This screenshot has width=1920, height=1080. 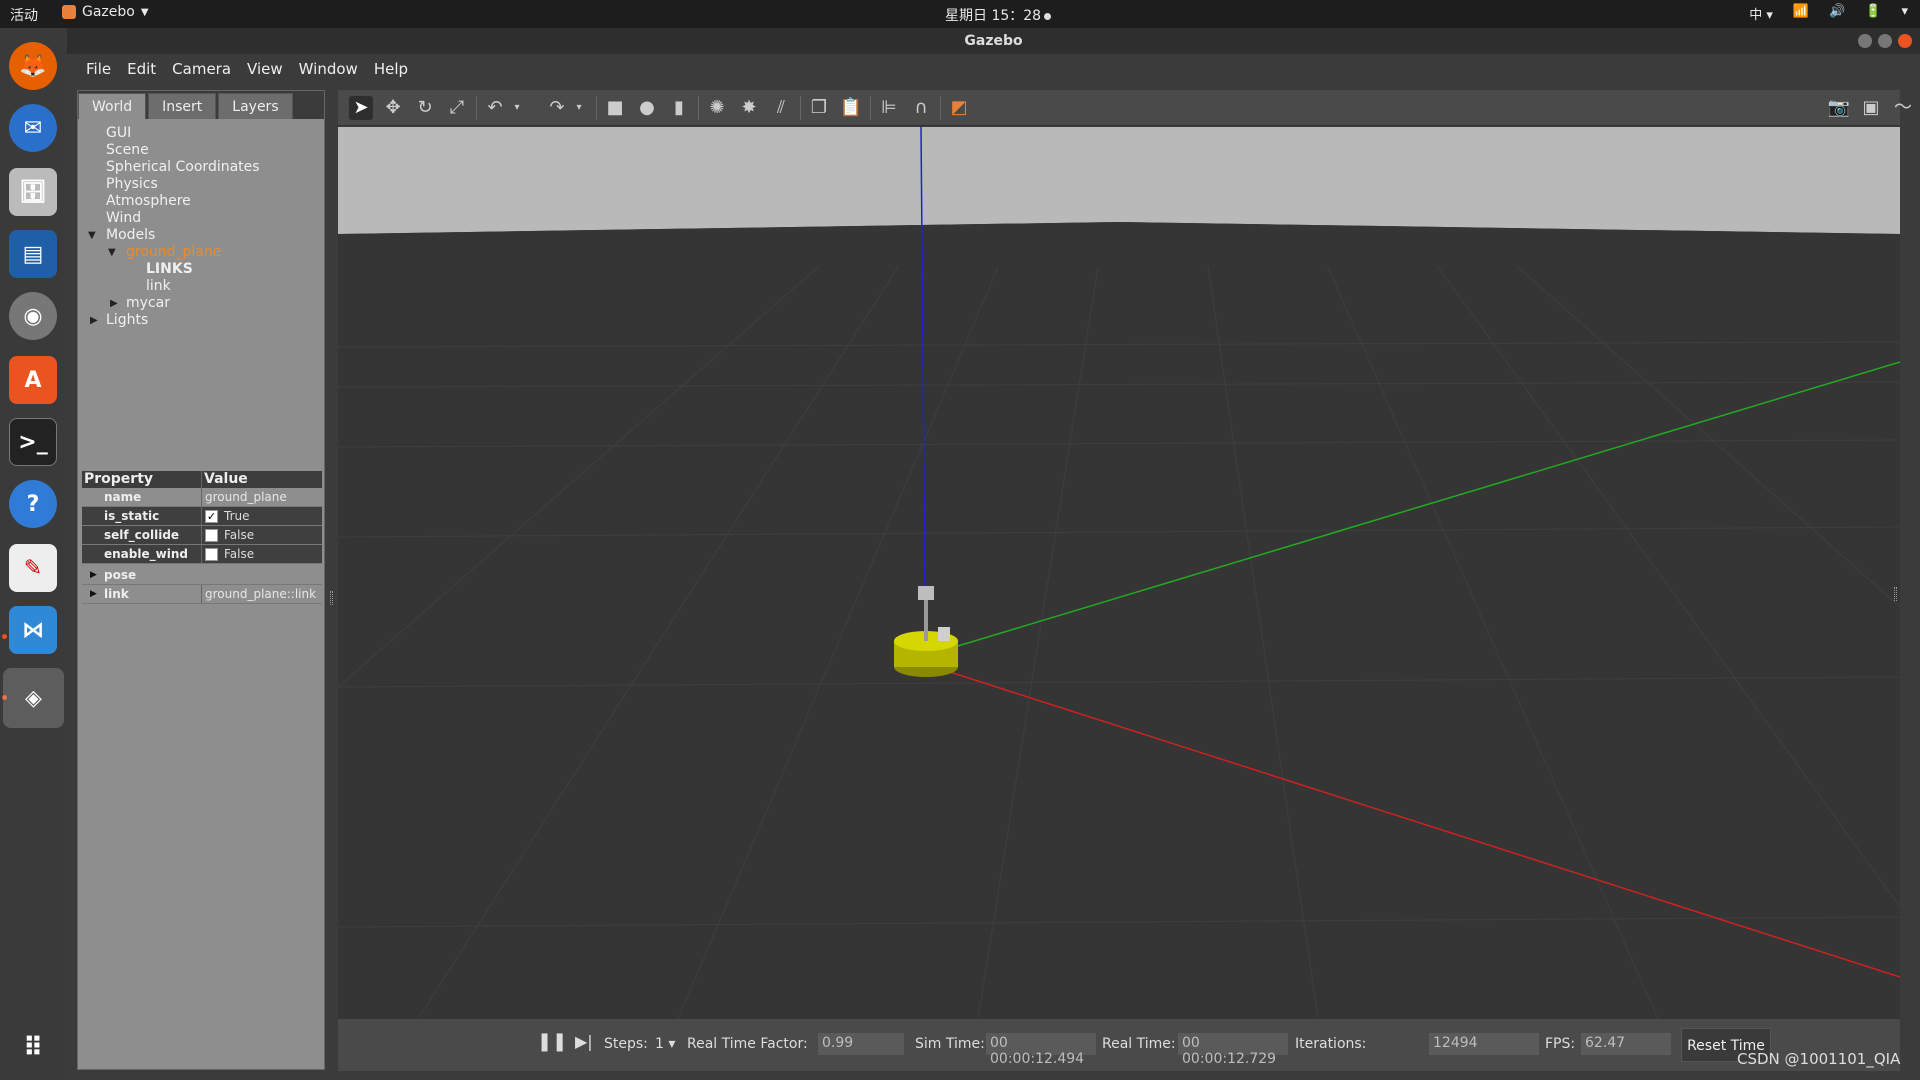 What do you see at coordinates (1801, 13) in the screenshot?
I see `wifi-icon: 📶` at bounding box center [1801, 13].